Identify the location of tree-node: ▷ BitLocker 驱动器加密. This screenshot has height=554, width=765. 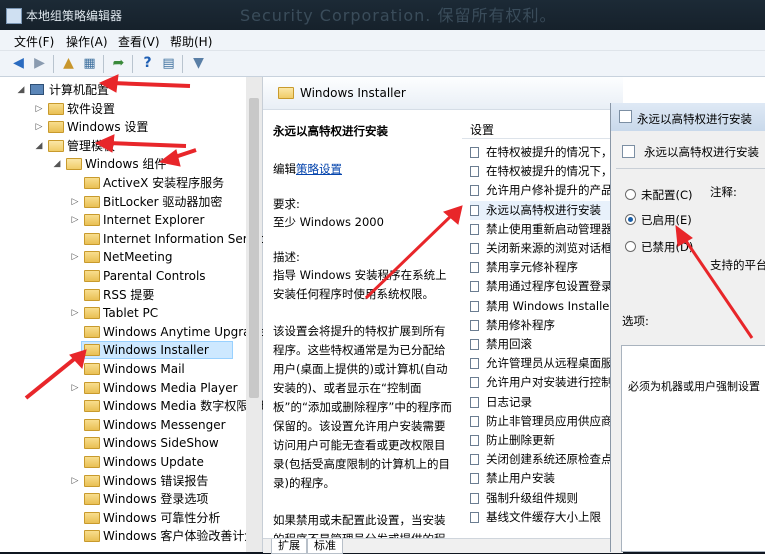
(159, 202).